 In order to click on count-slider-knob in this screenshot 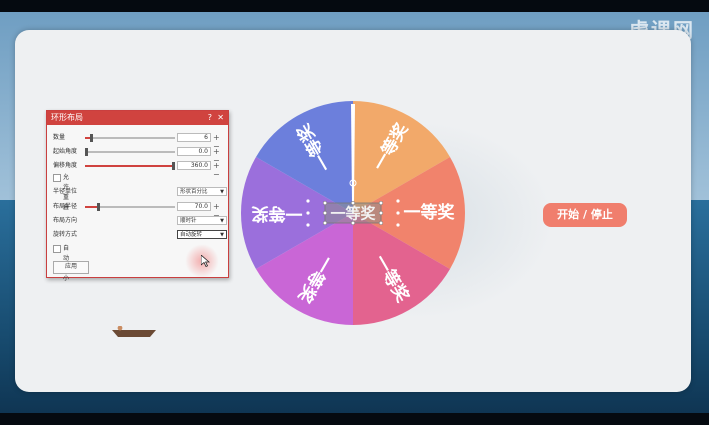, I will do `click(92, 138)`.